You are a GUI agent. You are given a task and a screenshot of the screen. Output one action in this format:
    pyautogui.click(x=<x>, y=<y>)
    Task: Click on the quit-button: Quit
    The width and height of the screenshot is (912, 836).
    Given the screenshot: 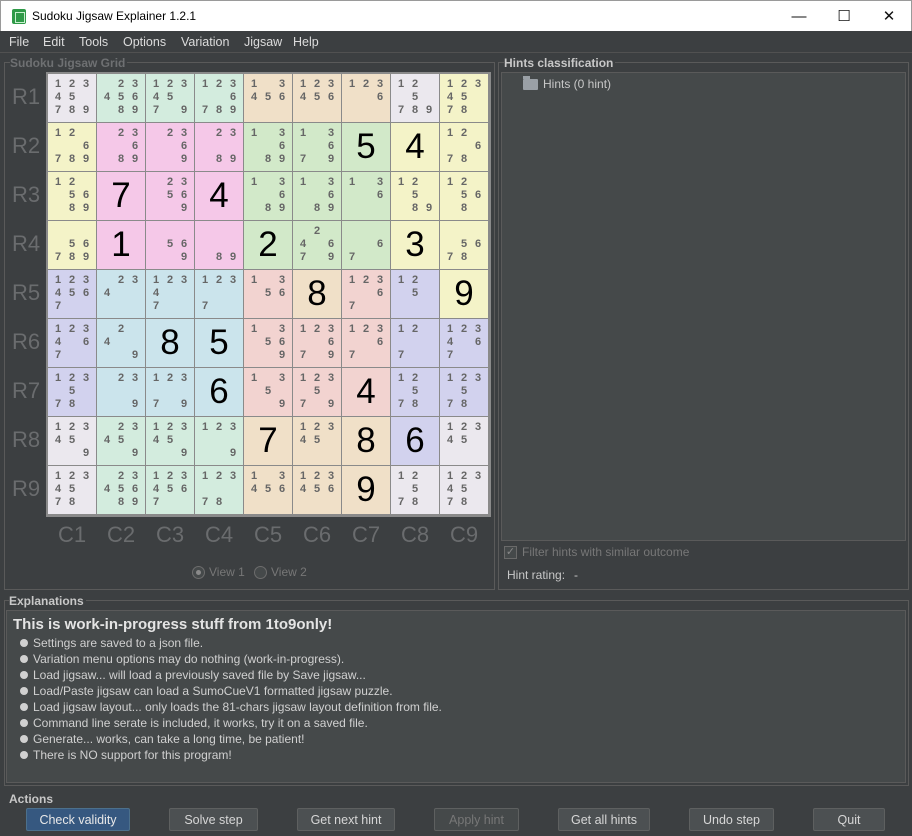 What is the action you would take?
    pyautogui.click(x=849, y=819)
    